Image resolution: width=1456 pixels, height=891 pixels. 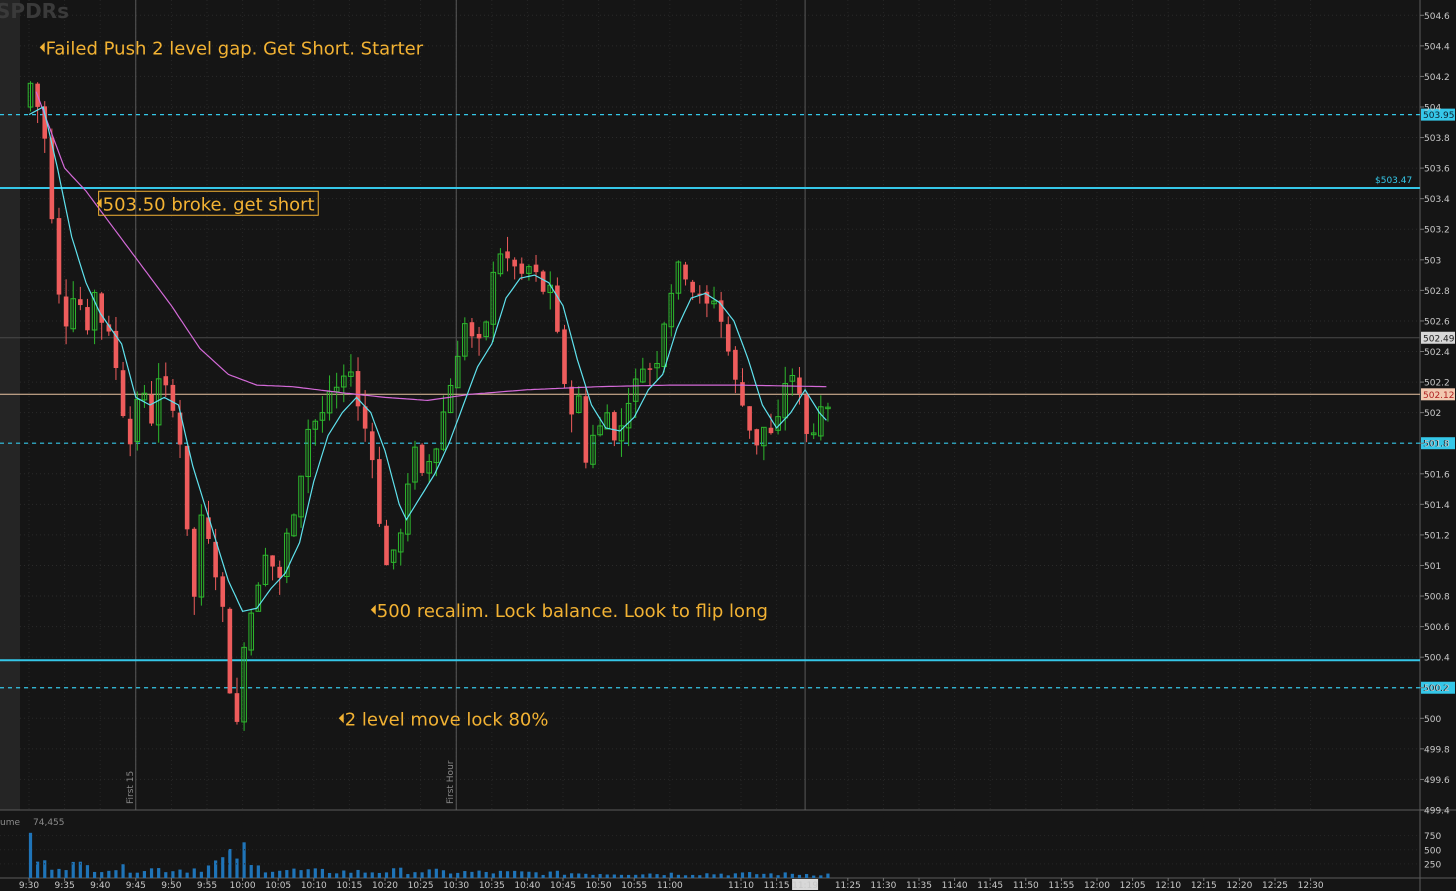 I want to click on y-tick-label: 504.6, so click(x=1437, y=17).